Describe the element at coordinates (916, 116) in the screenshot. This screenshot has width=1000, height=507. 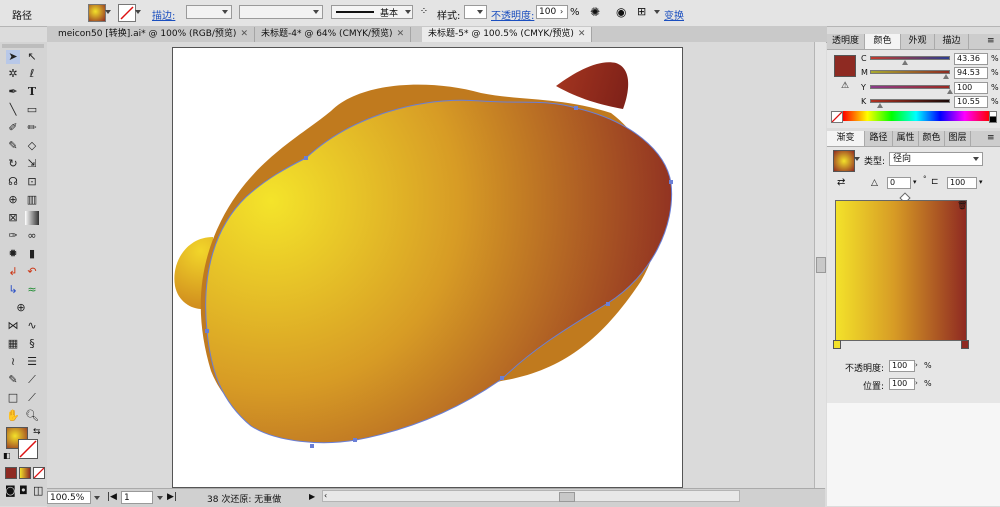
I see `color-spectrum` at that location.